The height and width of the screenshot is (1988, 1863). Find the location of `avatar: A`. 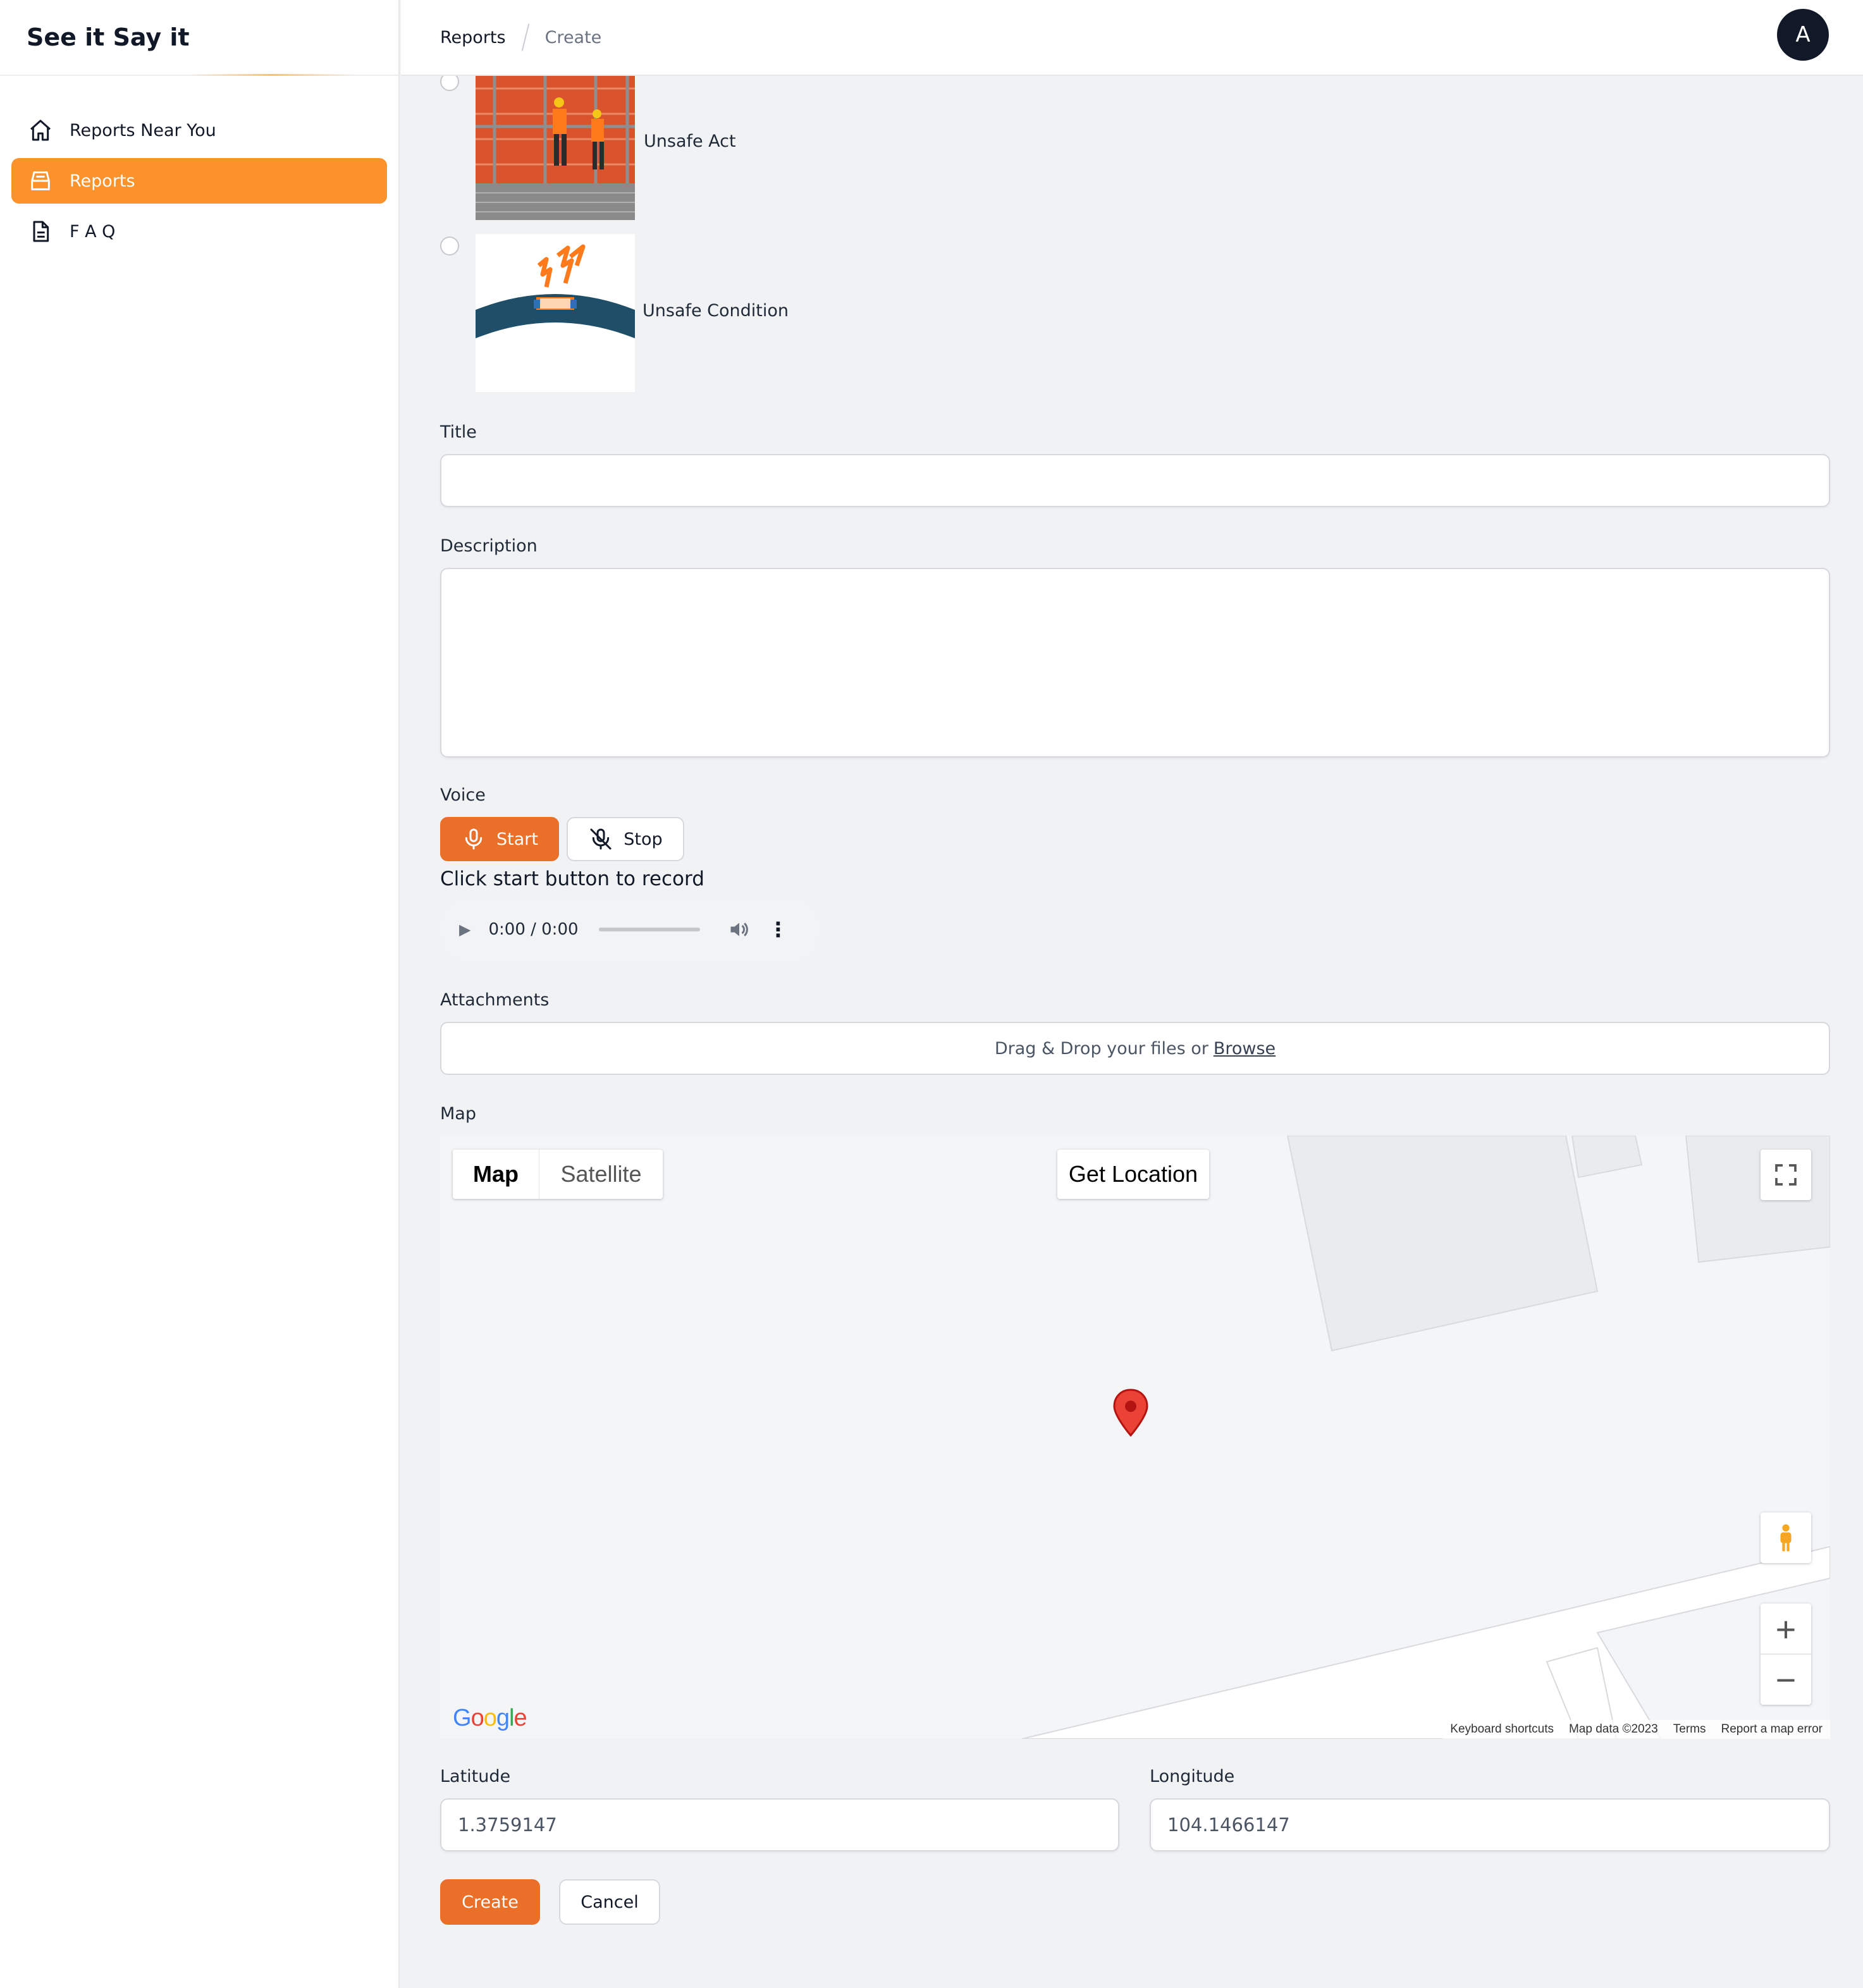

avatar: A is located at coordinates (1803, 35).